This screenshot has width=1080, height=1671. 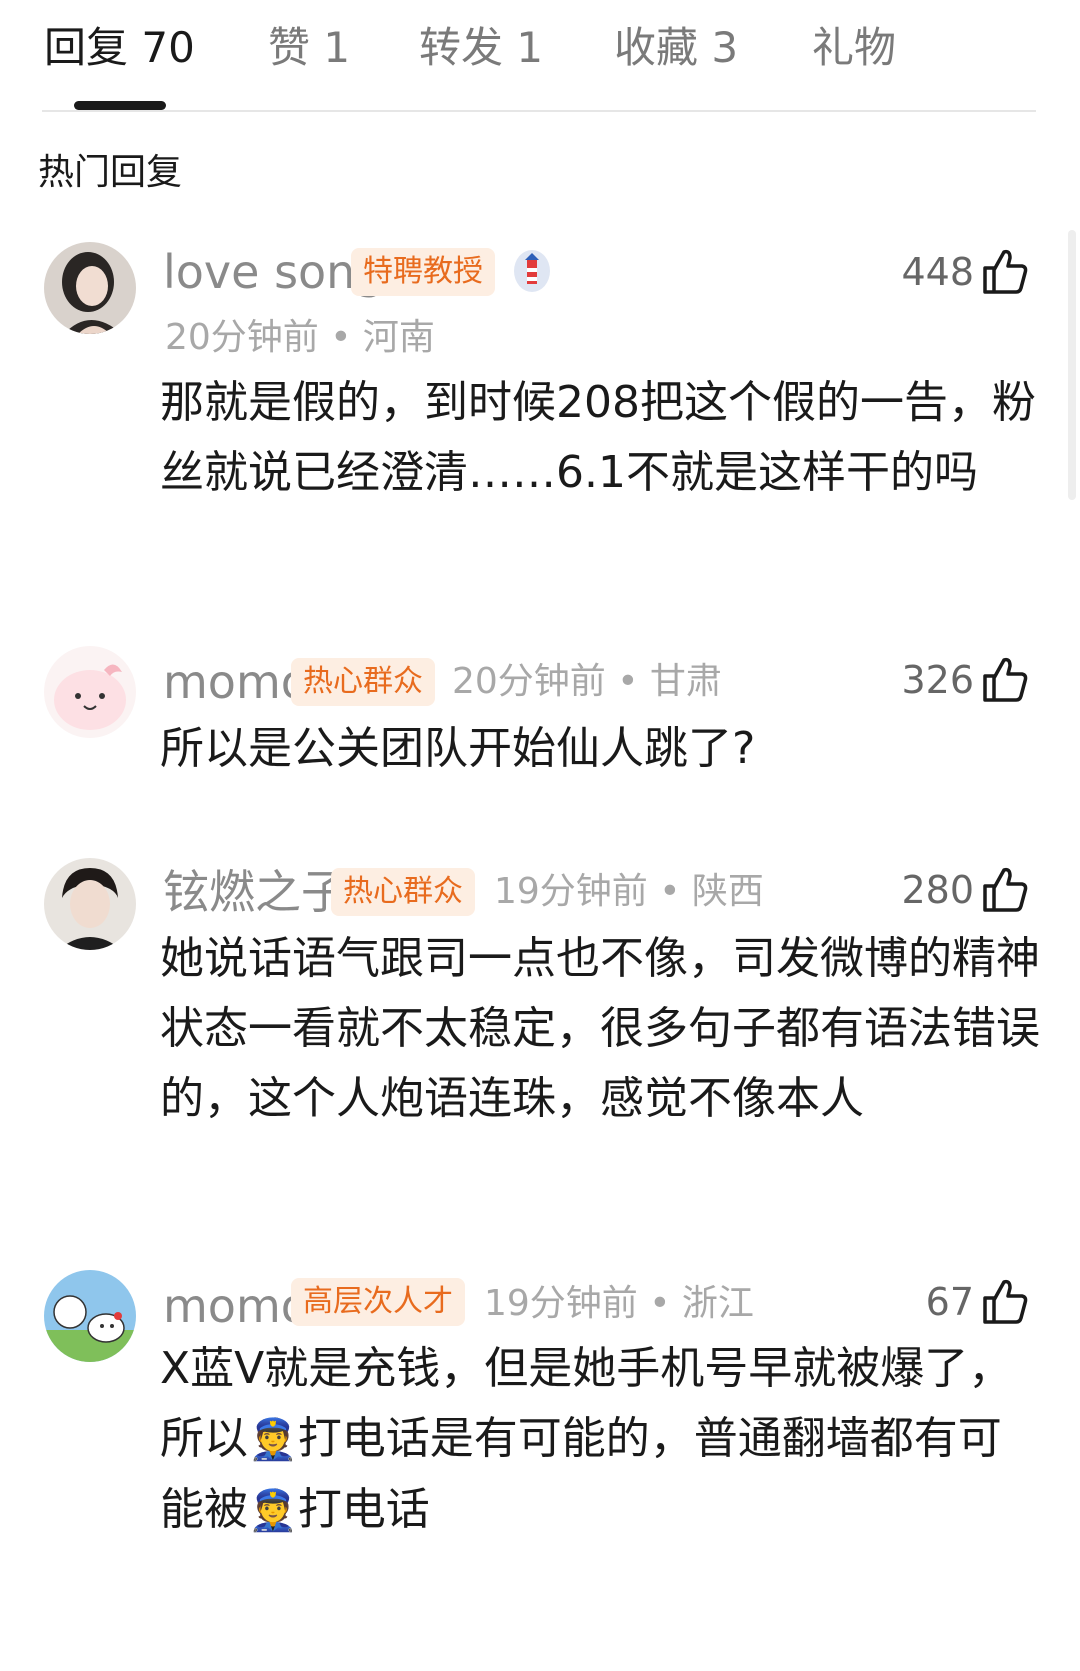 I want to click on lighthouse-level-icon, so click(x=532, y=271).